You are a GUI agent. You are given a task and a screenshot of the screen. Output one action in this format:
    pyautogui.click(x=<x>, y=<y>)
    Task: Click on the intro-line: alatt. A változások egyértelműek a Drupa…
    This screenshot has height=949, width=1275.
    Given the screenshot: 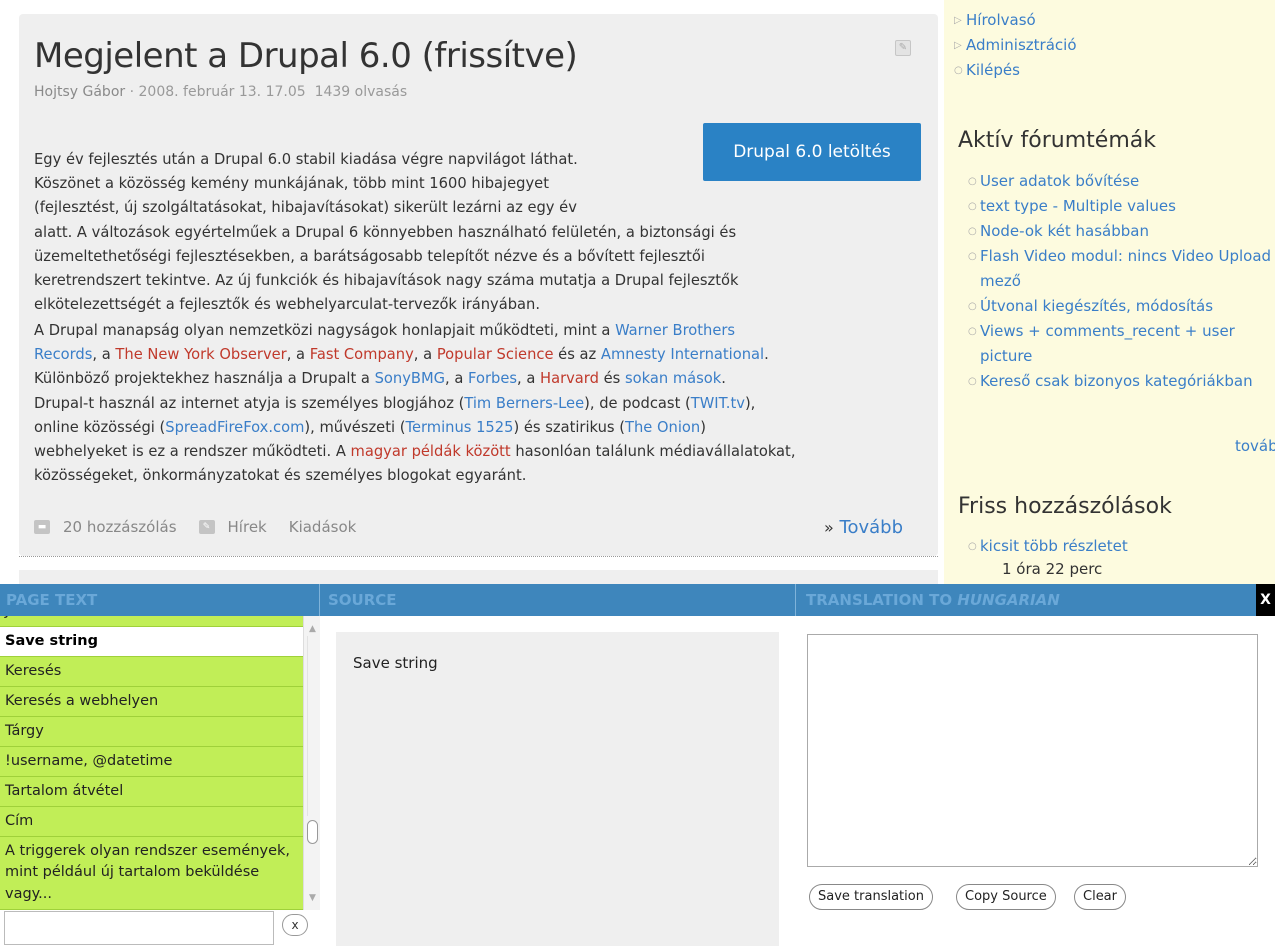 What is the action you would take?
    pyautogui.click(x=385, y=232)
    